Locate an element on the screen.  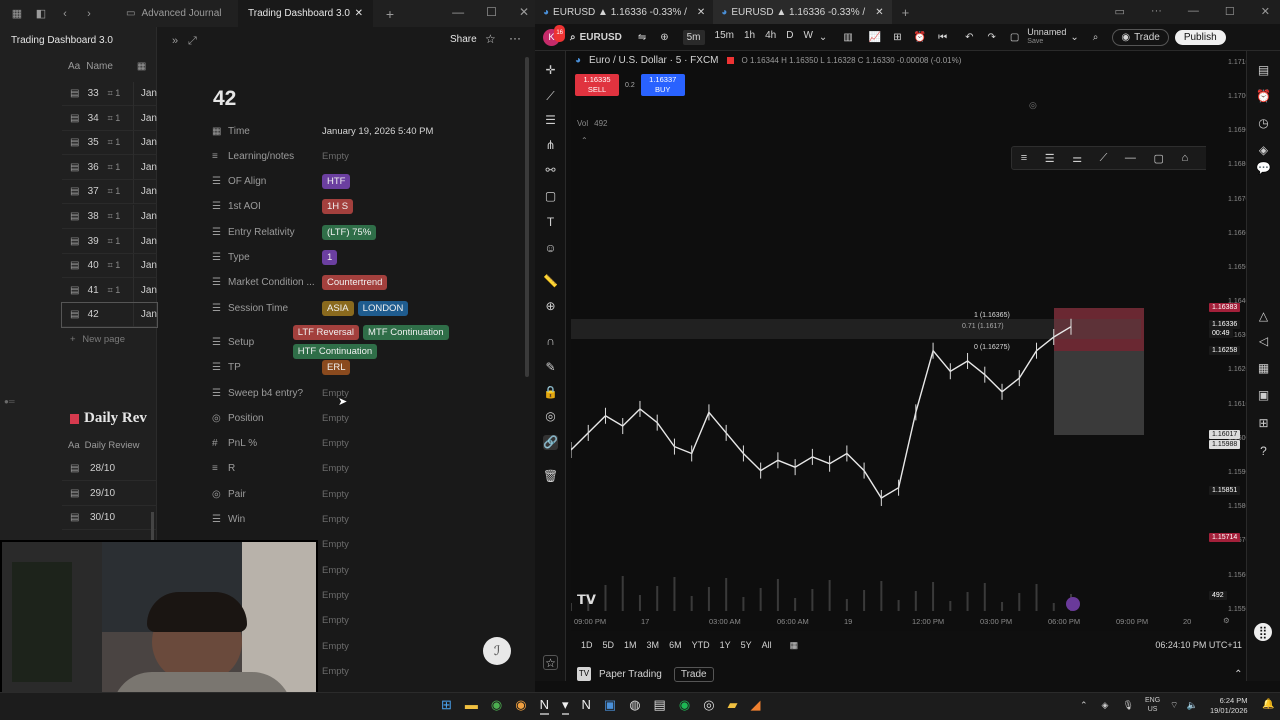
app-icon: ◢ is located at coordinates (756, 706).